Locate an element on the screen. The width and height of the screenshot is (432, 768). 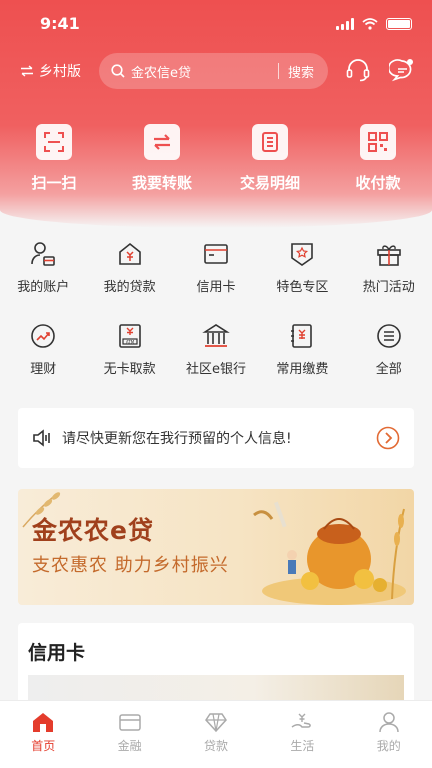
wallet-icon is located at coordinates (129, 722).